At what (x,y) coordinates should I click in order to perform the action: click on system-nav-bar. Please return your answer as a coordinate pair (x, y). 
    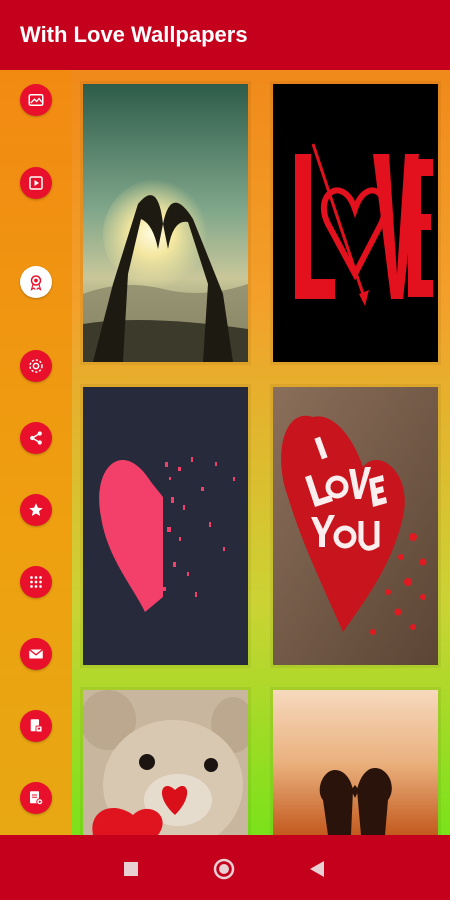
    Looking at the image, I should click on (225, 867).